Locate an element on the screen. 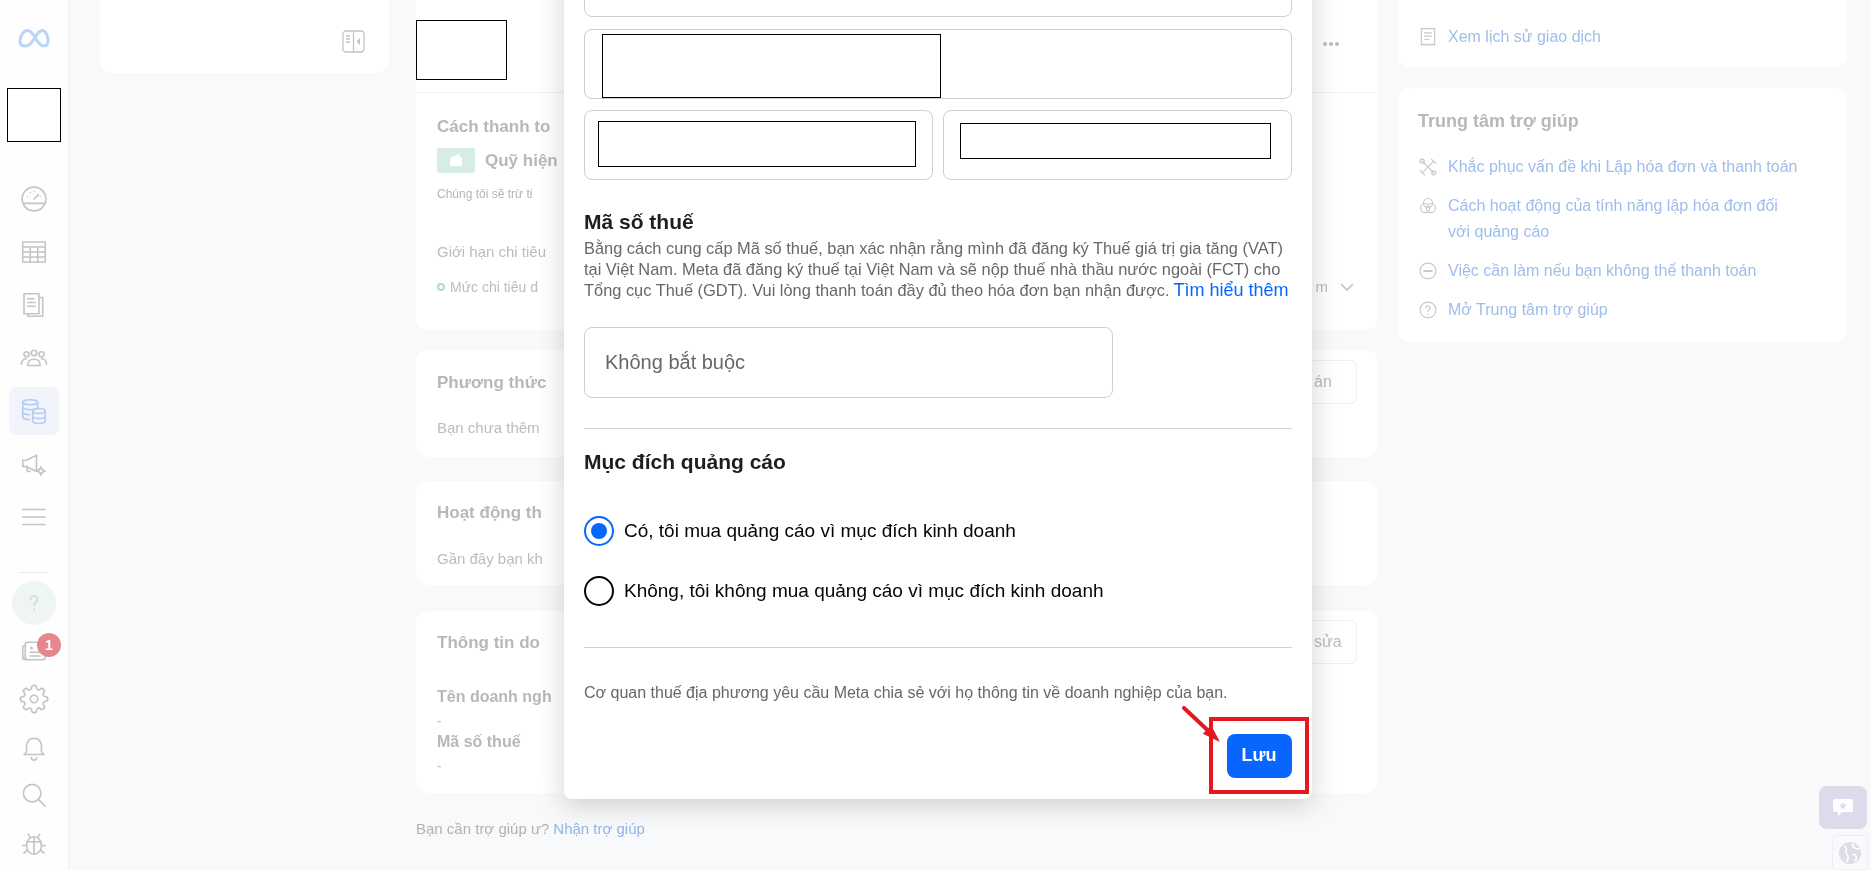  chat-button is located at coordinates (1843, 807).